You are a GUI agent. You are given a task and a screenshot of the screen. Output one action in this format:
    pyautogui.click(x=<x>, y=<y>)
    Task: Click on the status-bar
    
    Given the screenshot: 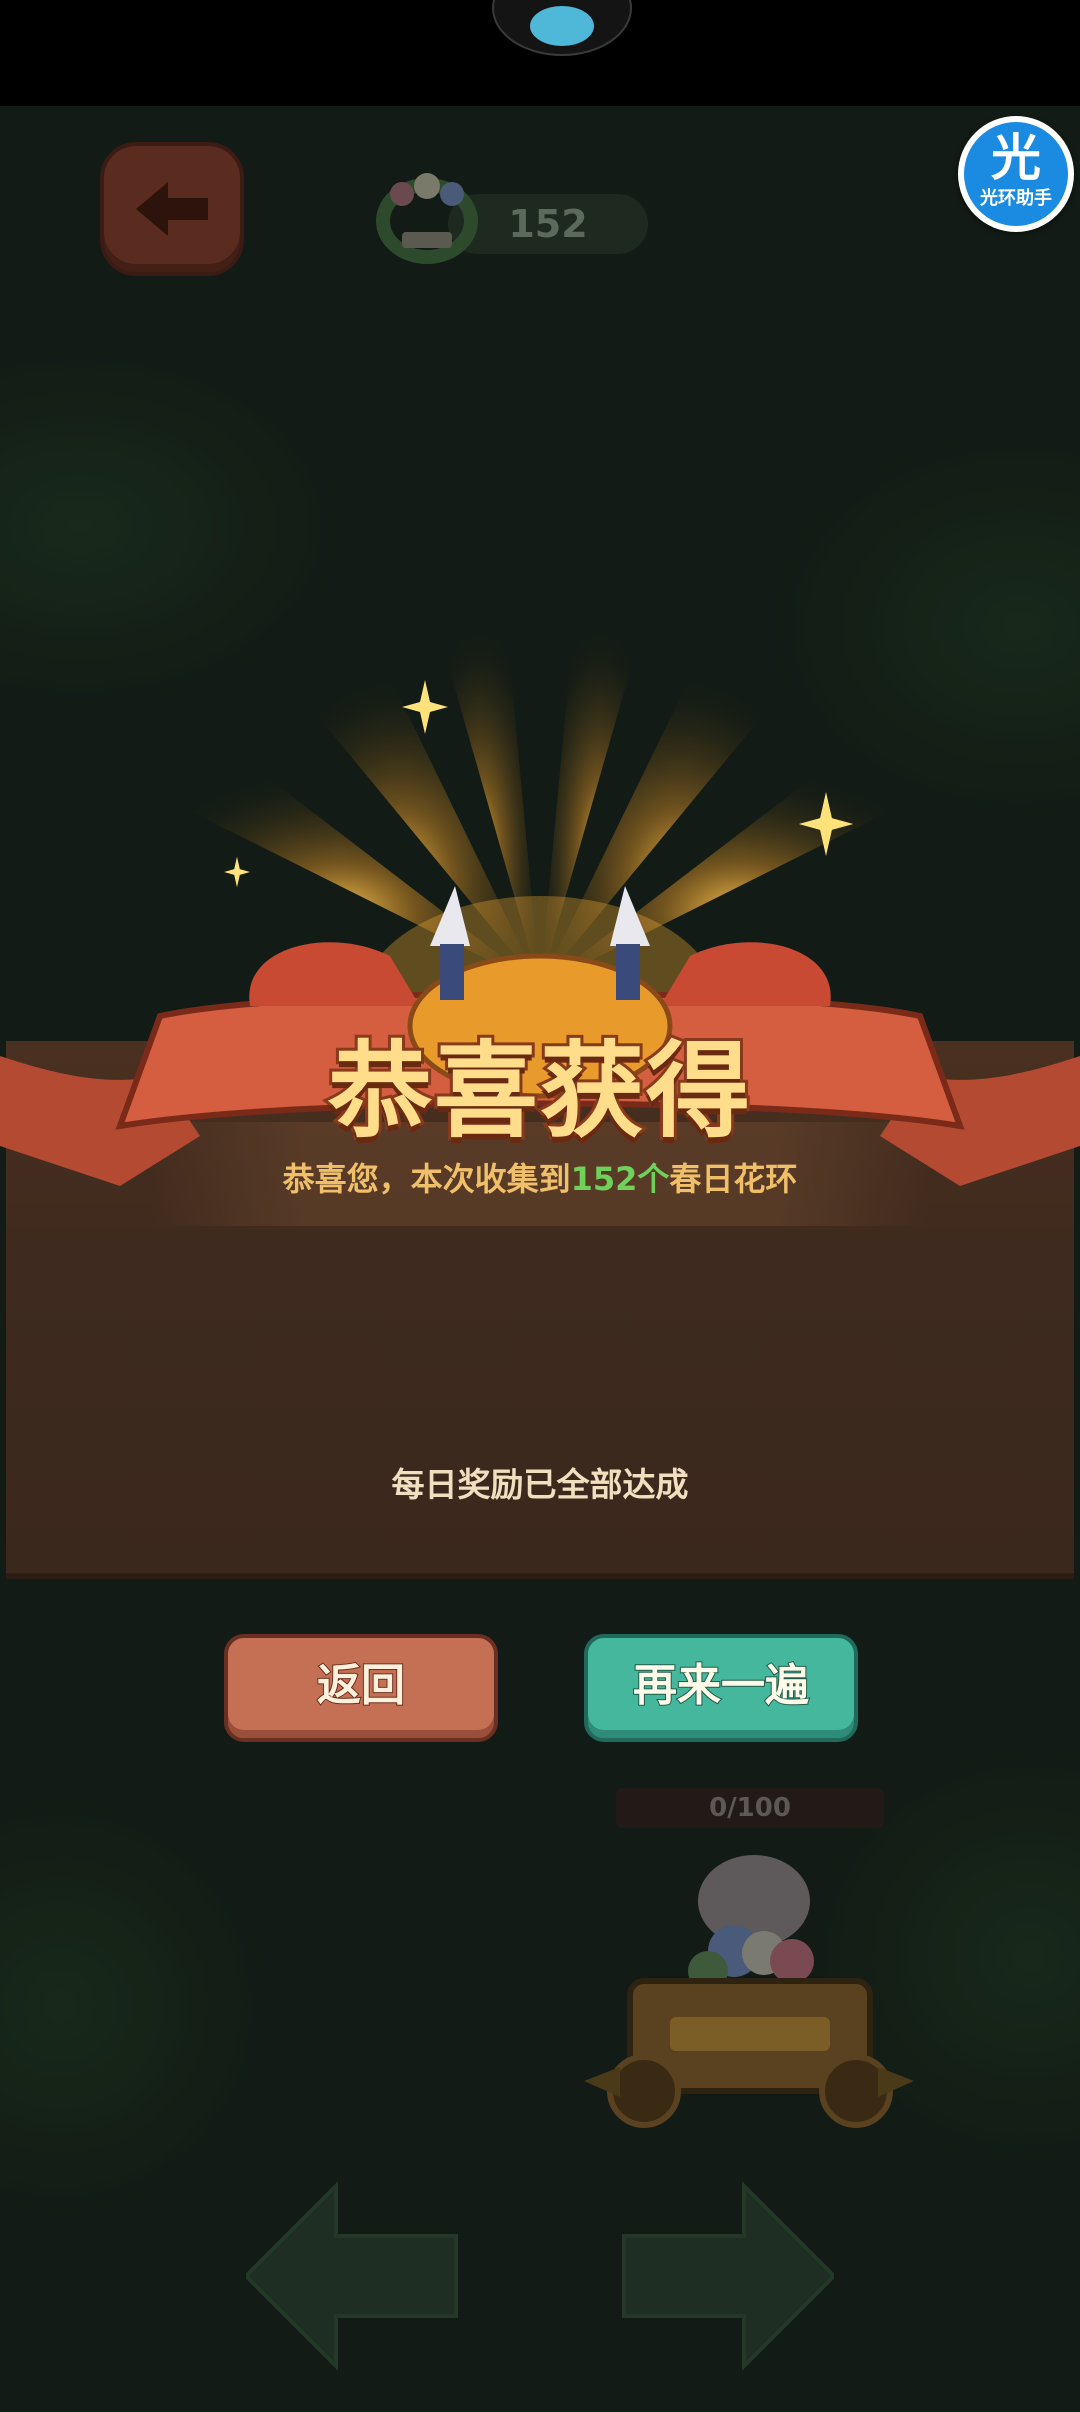 What is the action you would take?
    pyautogui.click(x=540, y=53)
    